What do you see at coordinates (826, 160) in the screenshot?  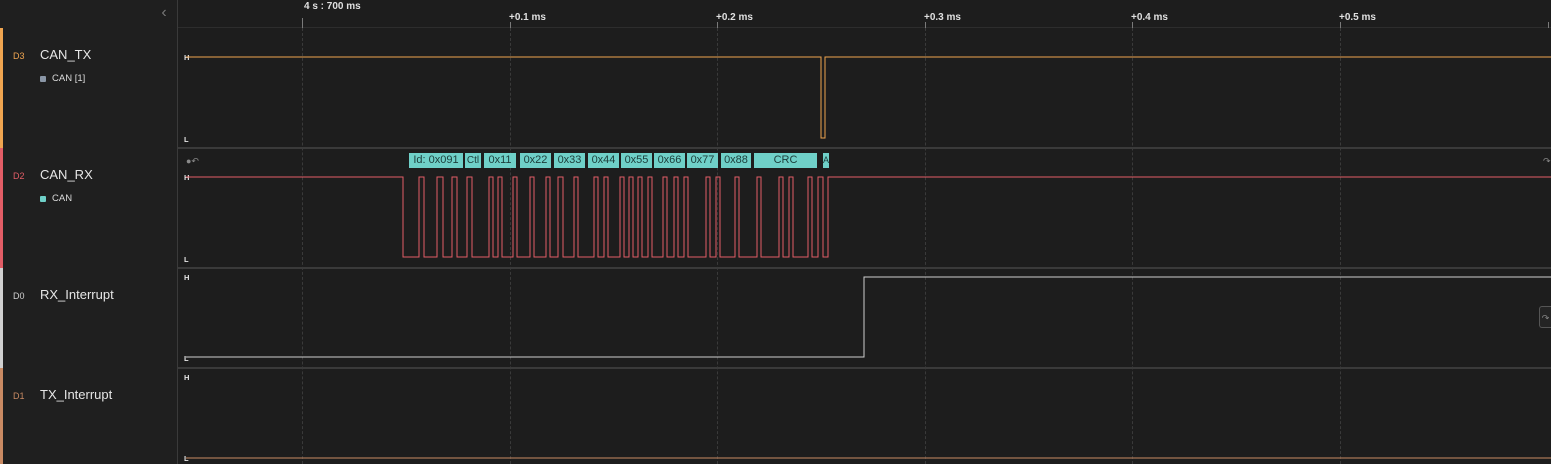 I see `decoded-ack-box: A` at bounding box center [826, 160].